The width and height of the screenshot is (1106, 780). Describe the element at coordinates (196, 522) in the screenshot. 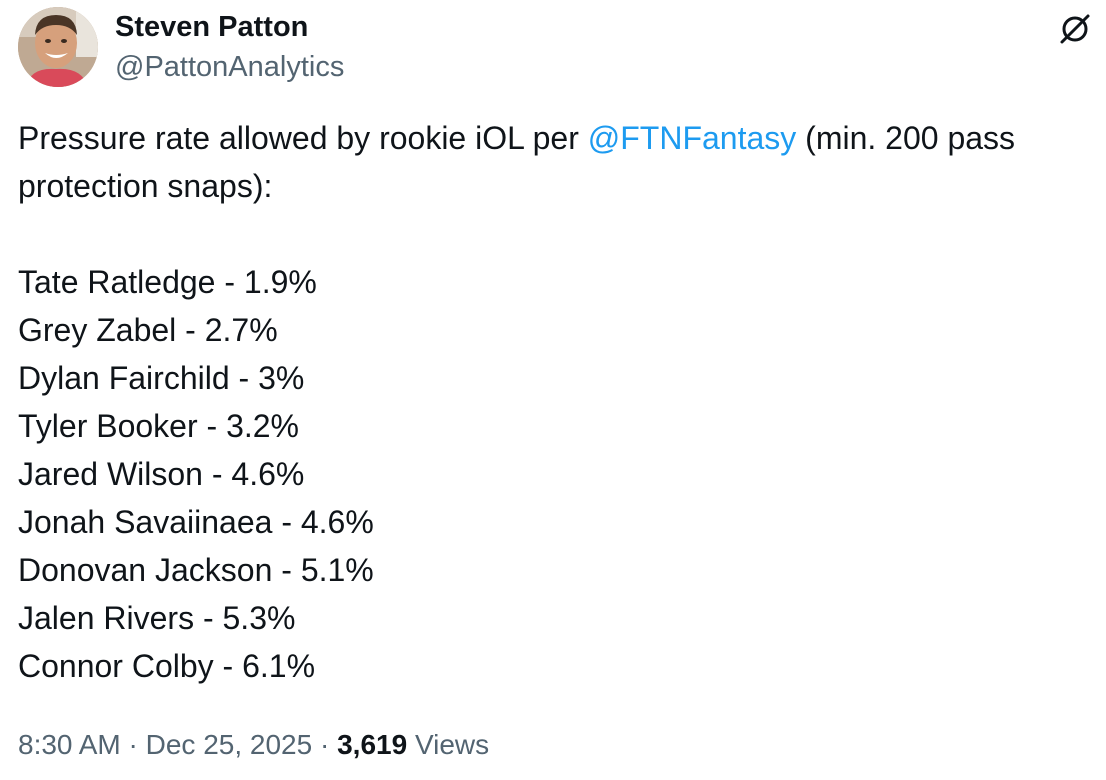

I see `list-item: Jonah Savaiinaea - 4.6%` at that location.